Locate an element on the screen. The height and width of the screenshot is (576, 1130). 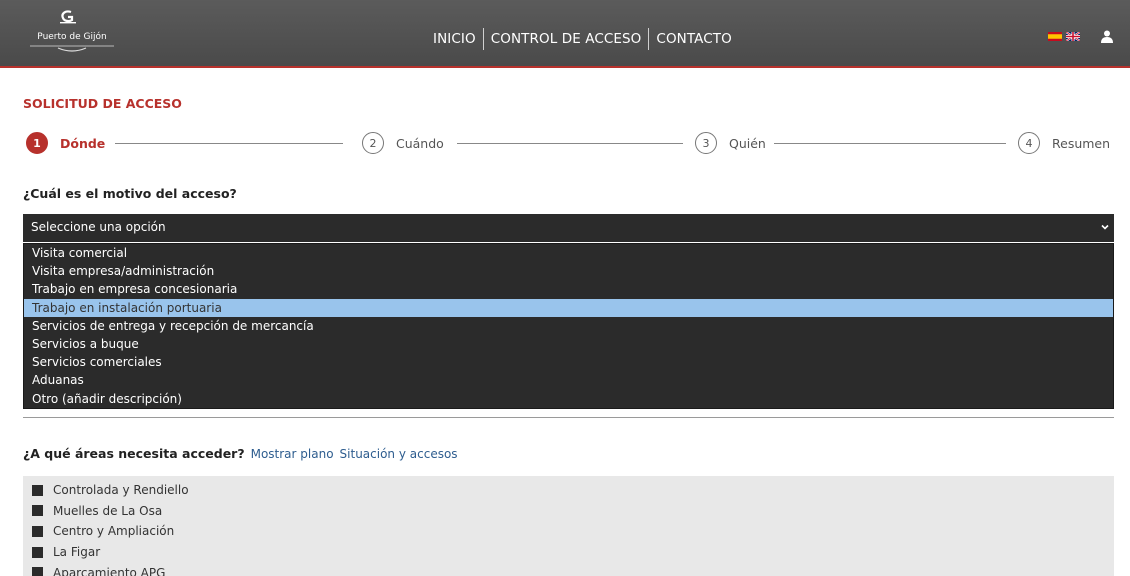
step-donde: 1 Dónde is located at coordinates (65, 143).